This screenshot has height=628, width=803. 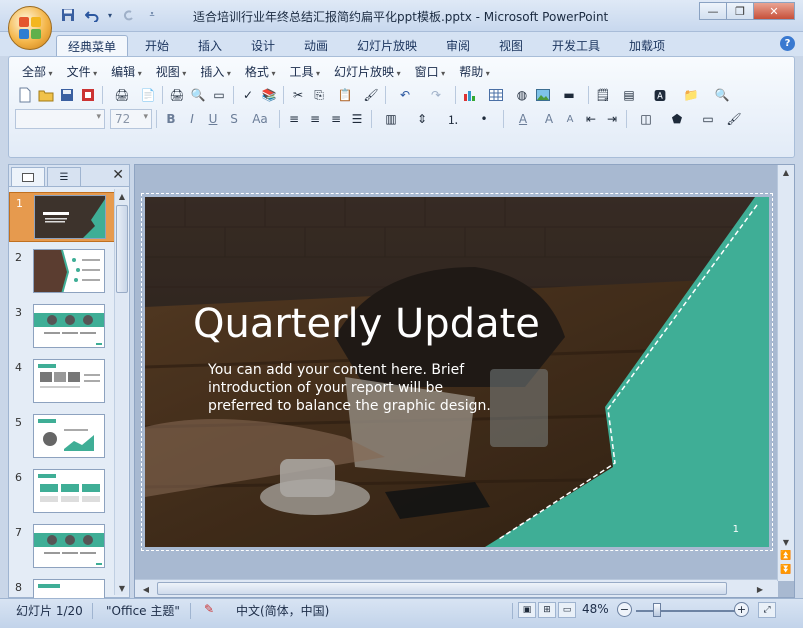 I want to click on font-size-select: 72, so click(x=131, y=119).